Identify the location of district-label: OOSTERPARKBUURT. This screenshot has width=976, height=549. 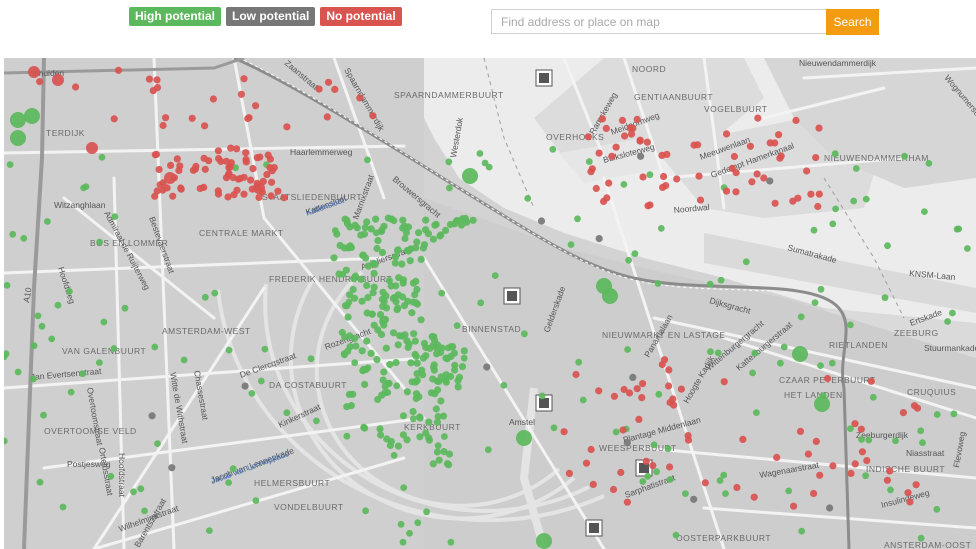
(723, 538).